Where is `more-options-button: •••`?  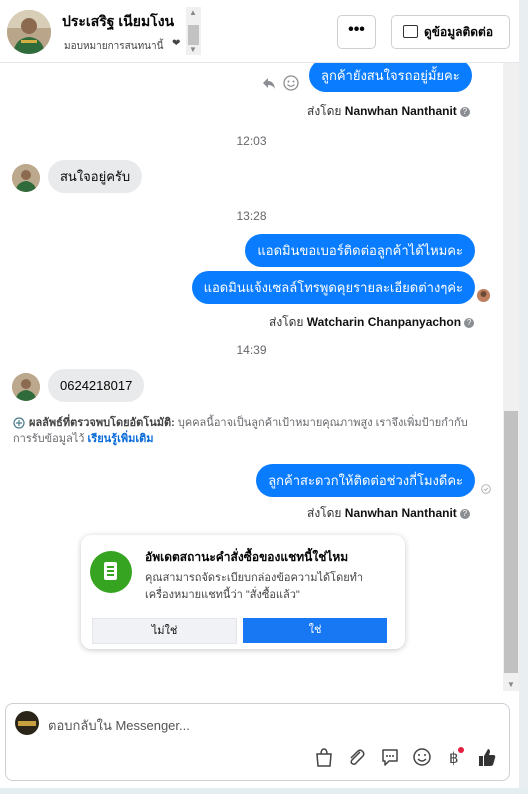 more-options-button: ••• is located at coordinates (356, 32).